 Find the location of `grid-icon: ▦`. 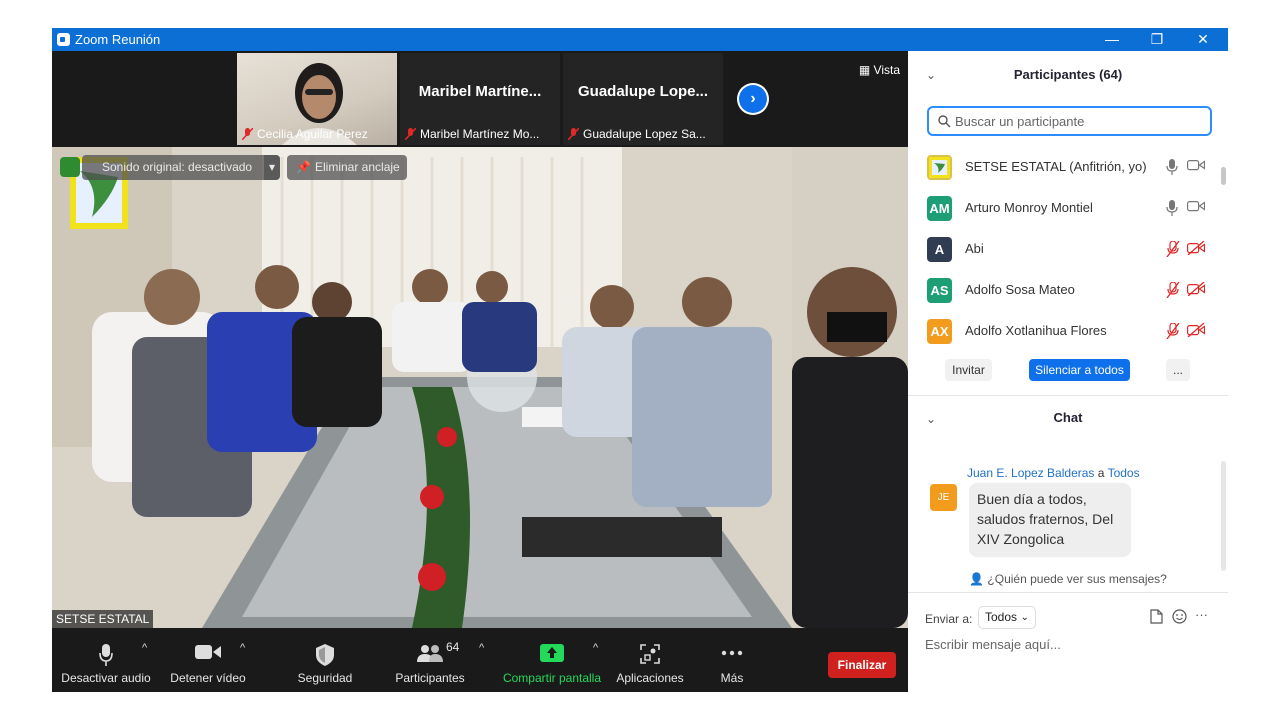

grid-icon: ▦ is located at coordinates (864, 70).